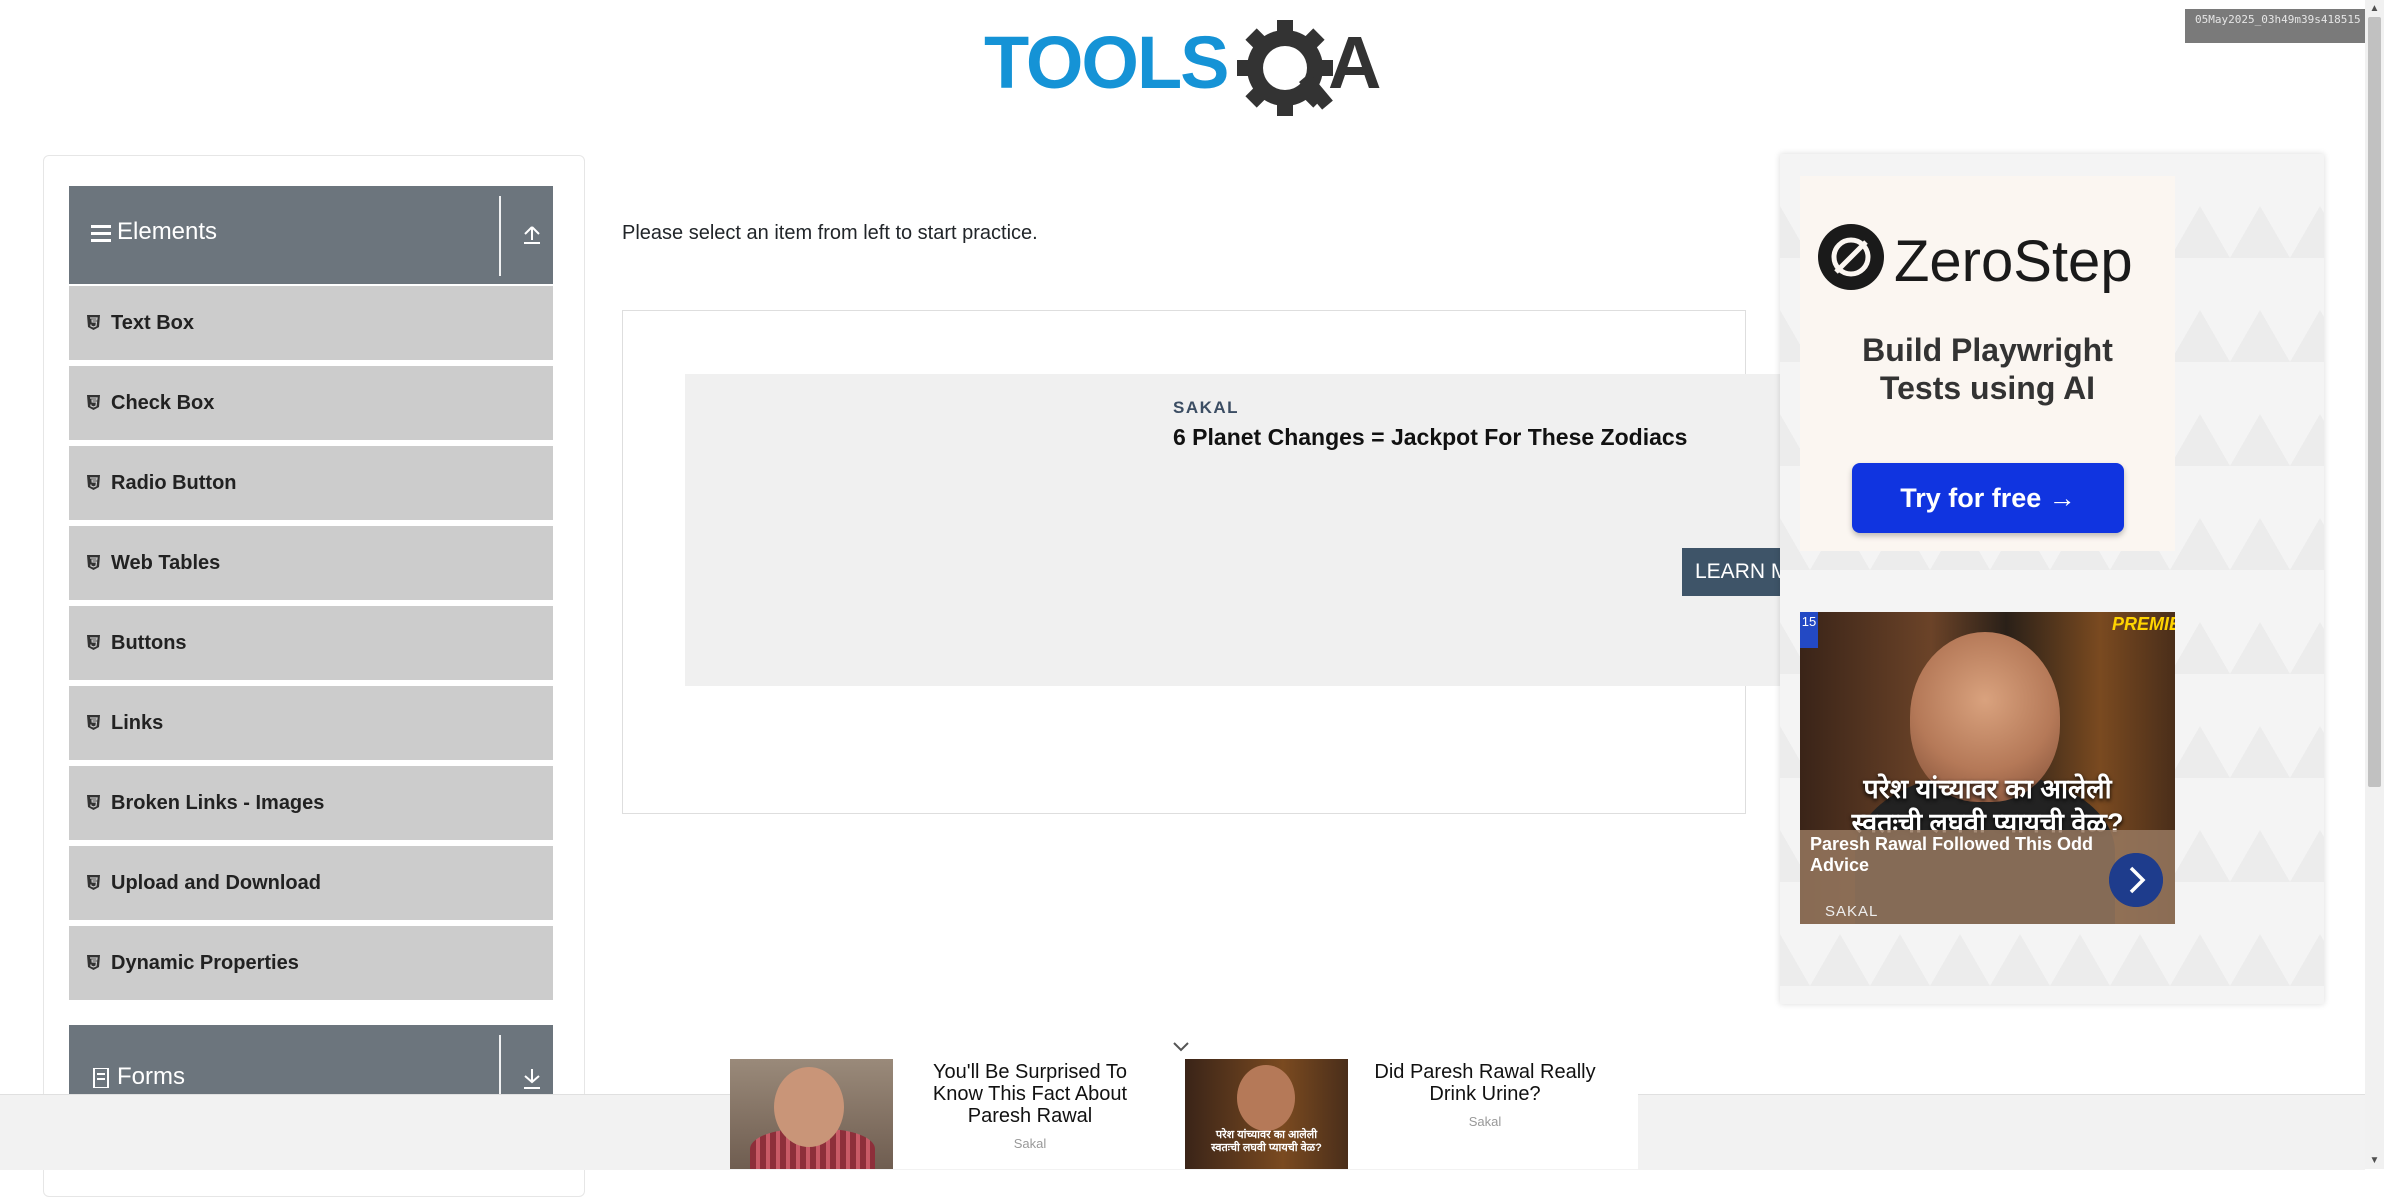 This screenshot has width=2384, height=1197. I want to click on zerostep-logo-icon, so click(1851, 257).